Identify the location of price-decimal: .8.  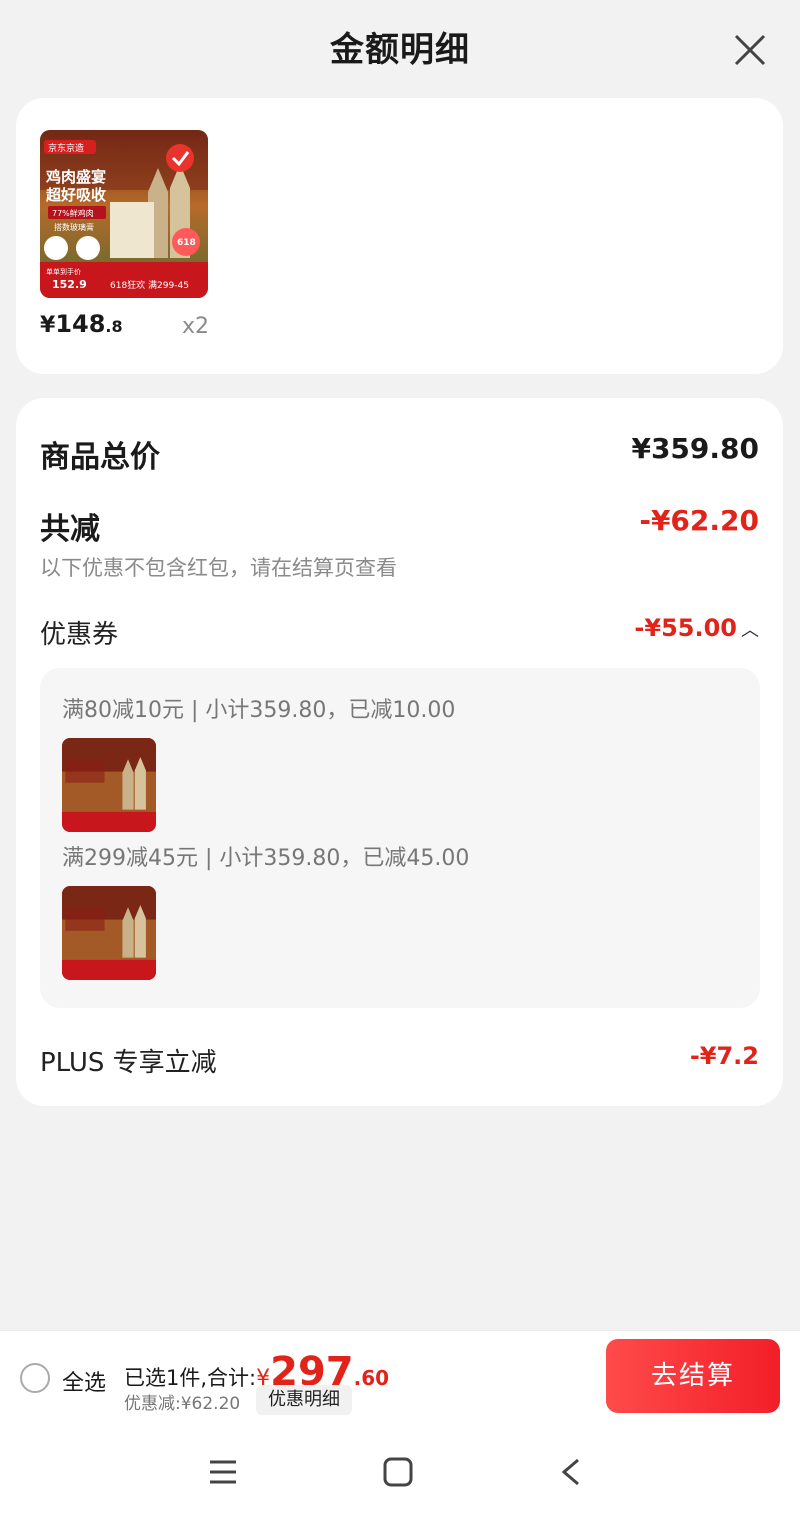
(114, 326).